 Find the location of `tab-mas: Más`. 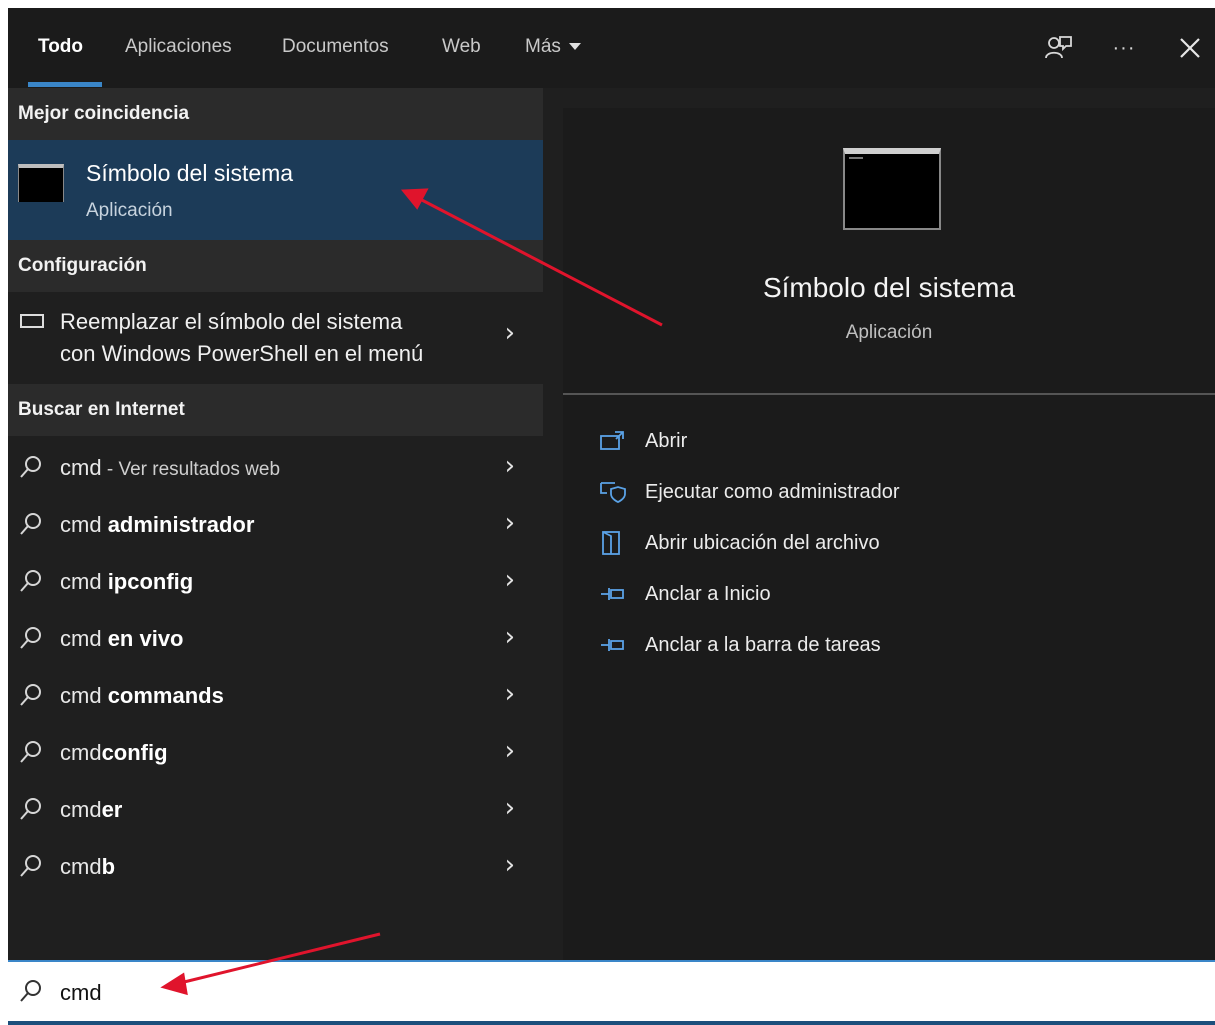

tab-mas: Más is located at coordinates (553, 48).